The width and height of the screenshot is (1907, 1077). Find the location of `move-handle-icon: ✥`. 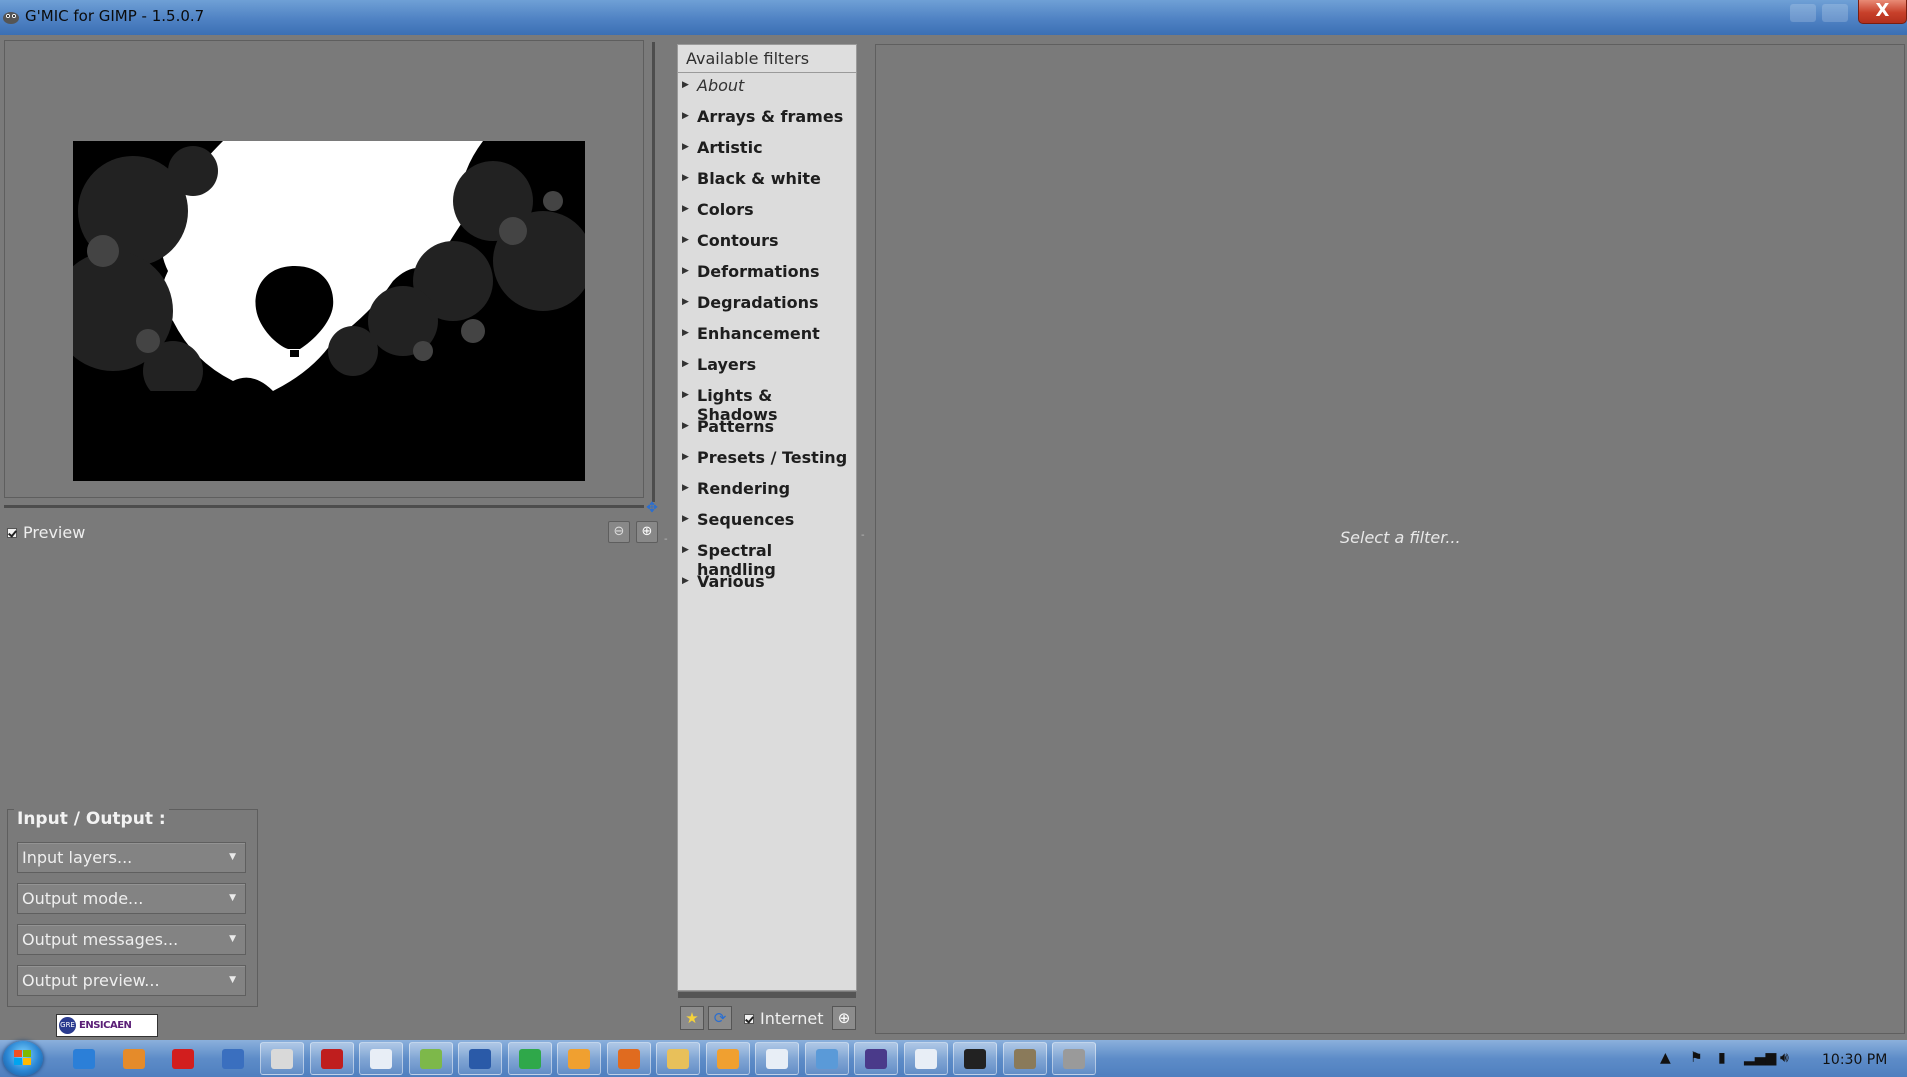

move-handle-icon: ✥ is located at coordinates (652, 508).